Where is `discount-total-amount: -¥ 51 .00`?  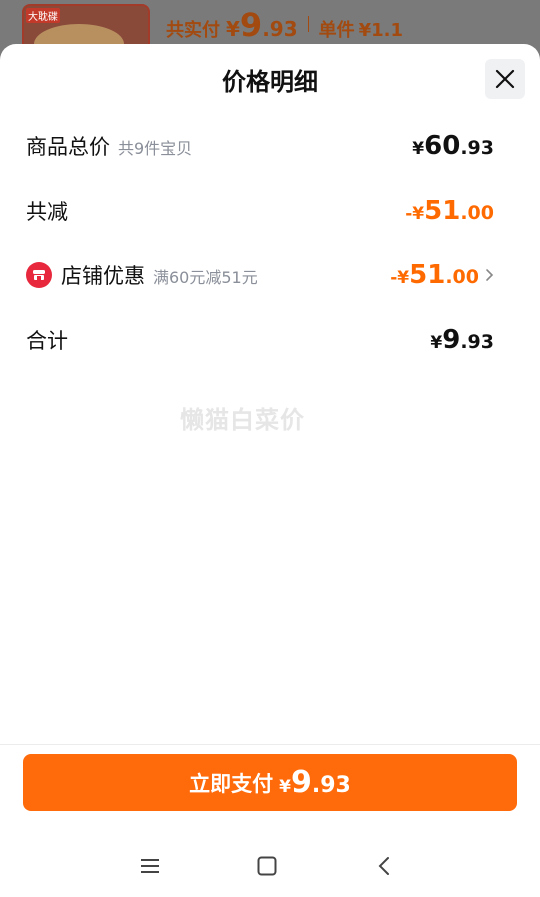 discount-total-amount: -¥ 51 .00 is located at coordinates (449, 211).